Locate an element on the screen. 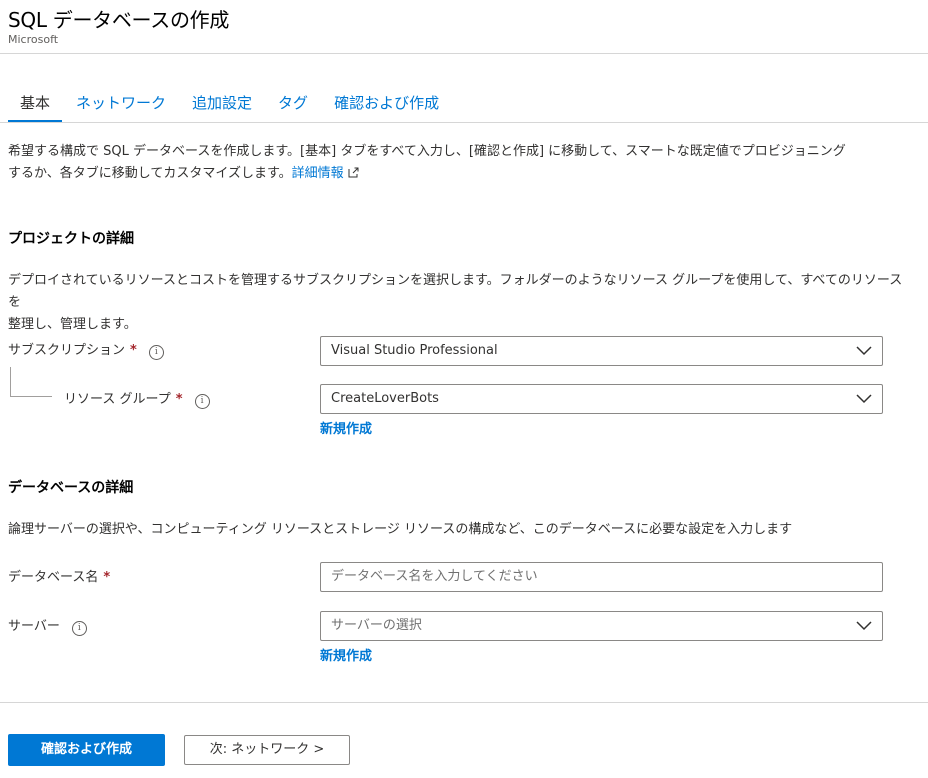 The height and width of the screenshot is (778, 928). page-subtitle: Microsoft is located at coordinates (33, 39).